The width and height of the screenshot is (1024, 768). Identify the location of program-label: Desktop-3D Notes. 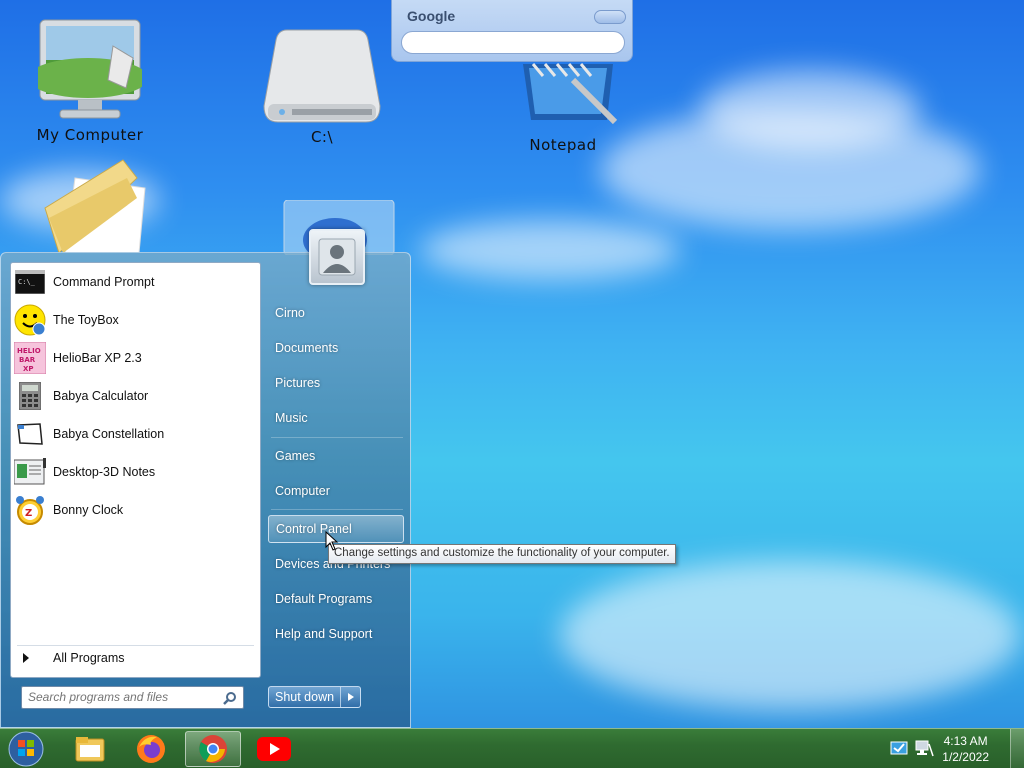
(104, 472).